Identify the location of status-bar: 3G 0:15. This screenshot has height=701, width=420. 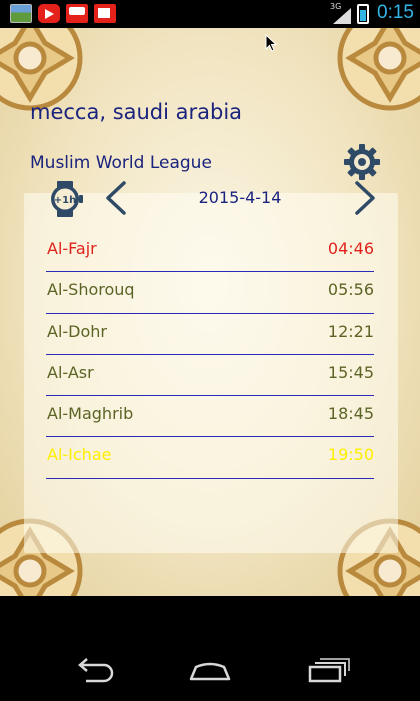
(210, 14).